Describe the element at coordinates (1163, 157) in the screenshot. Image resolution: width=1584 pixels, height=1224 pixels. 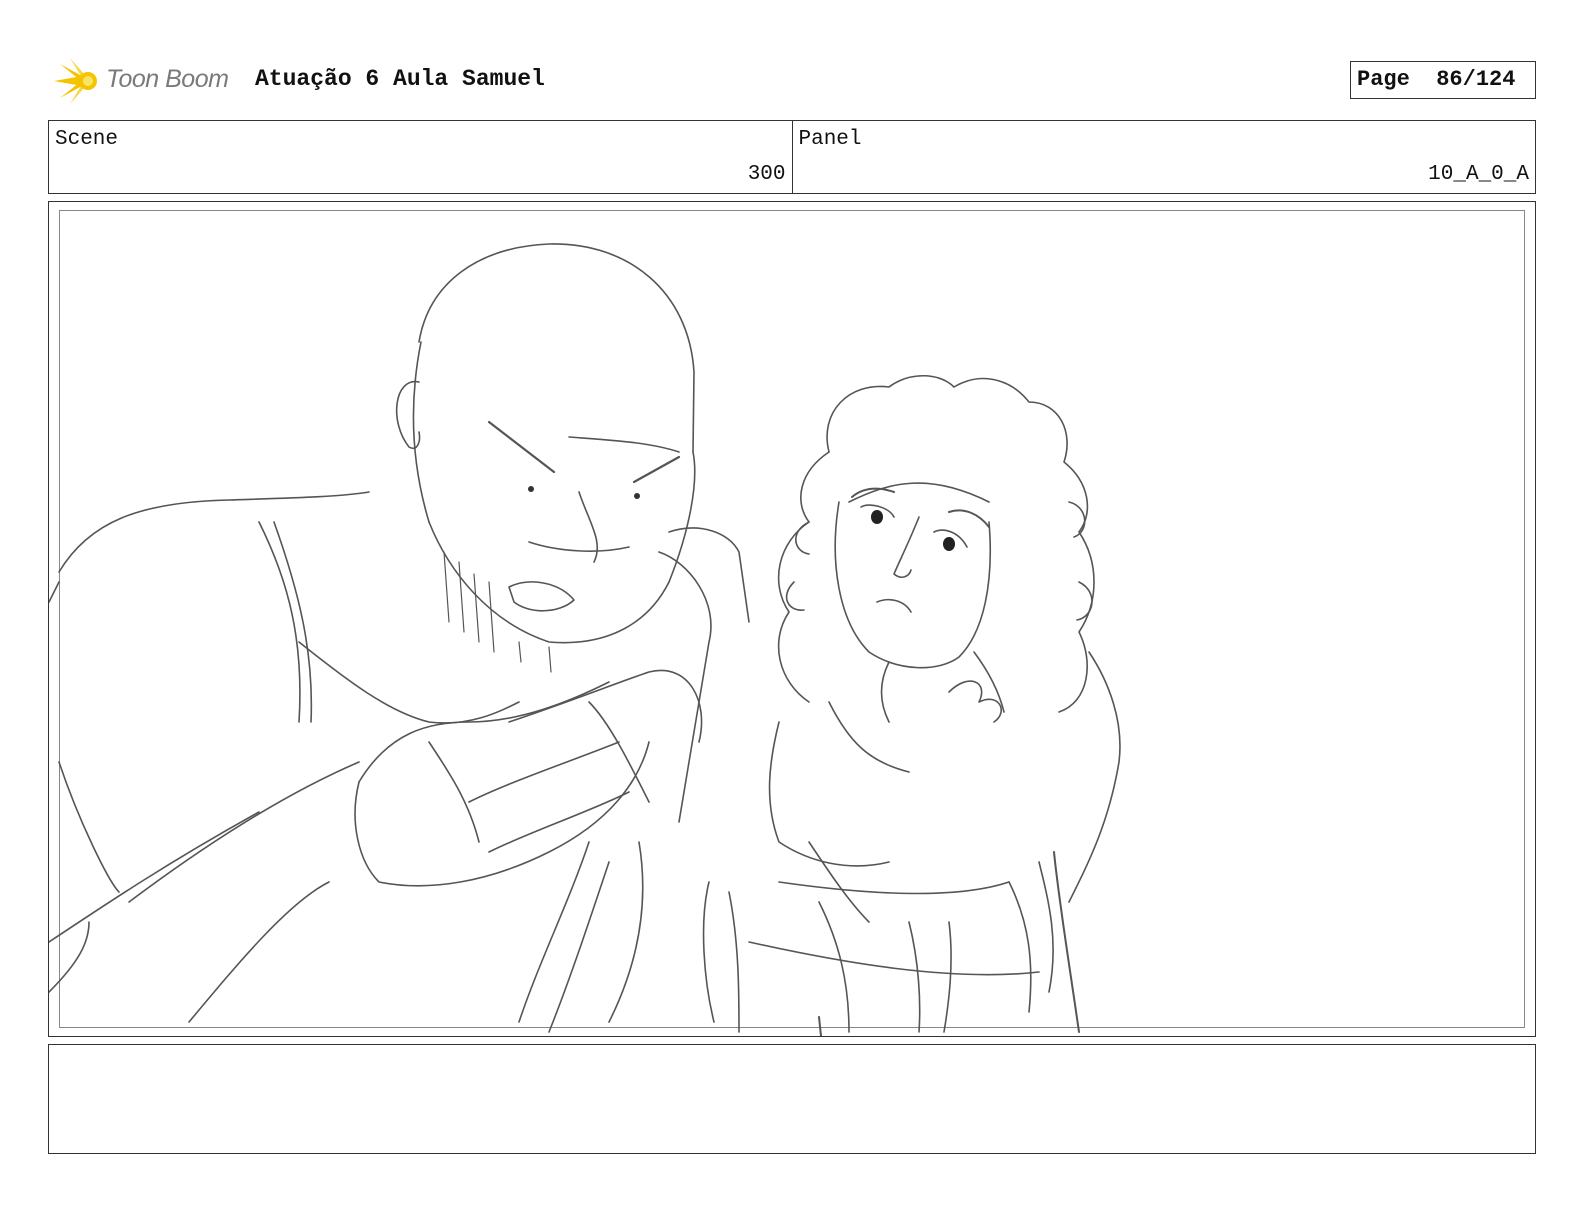
I see `panel-cell: Panel 10_A_0_A` at that location.